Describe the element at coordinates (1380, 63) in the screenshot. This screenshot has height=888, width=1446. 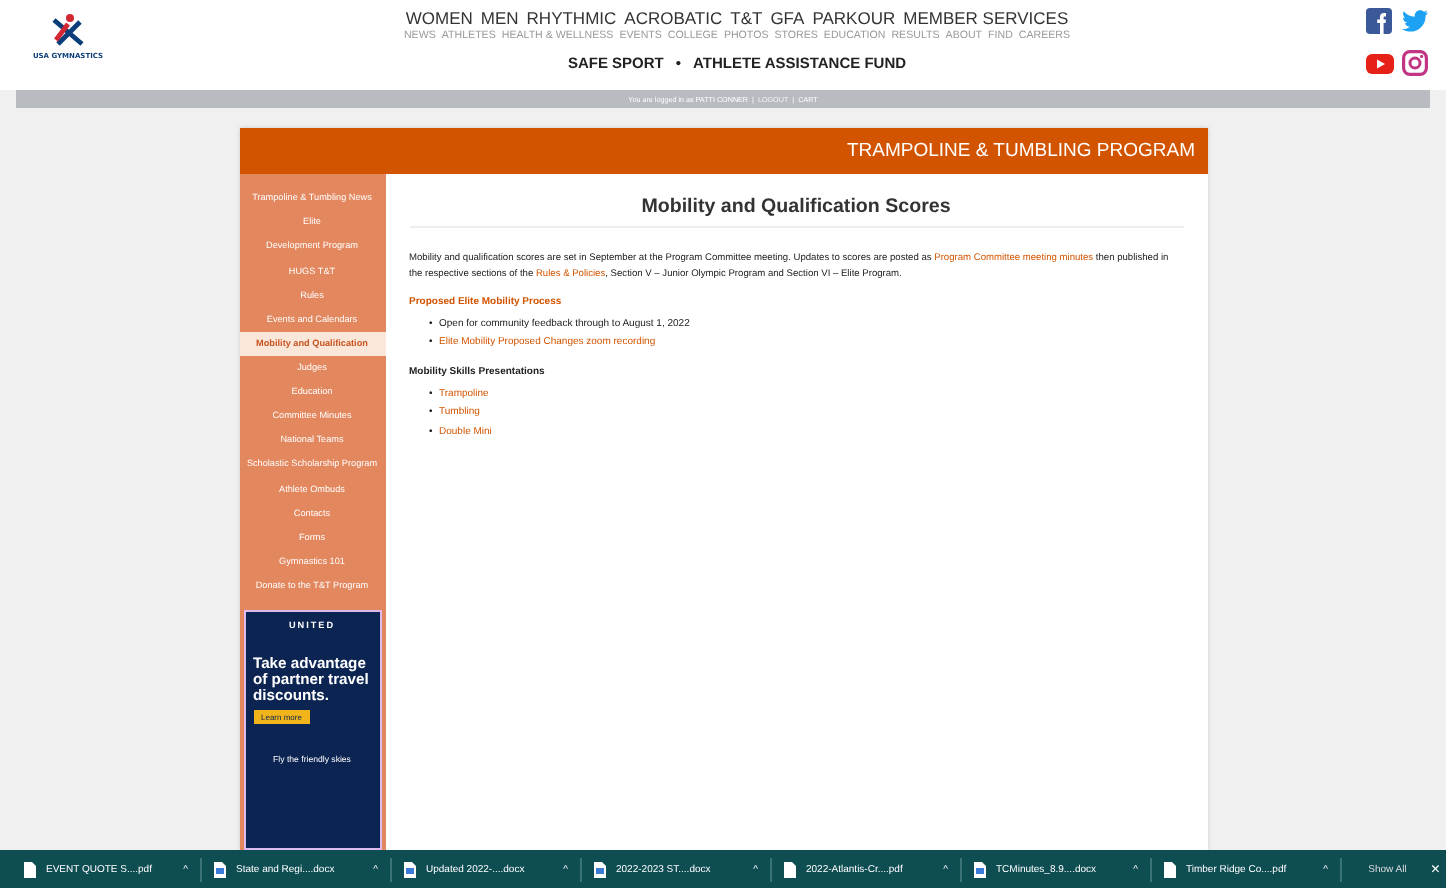
I see `youtube-icon` at that location.